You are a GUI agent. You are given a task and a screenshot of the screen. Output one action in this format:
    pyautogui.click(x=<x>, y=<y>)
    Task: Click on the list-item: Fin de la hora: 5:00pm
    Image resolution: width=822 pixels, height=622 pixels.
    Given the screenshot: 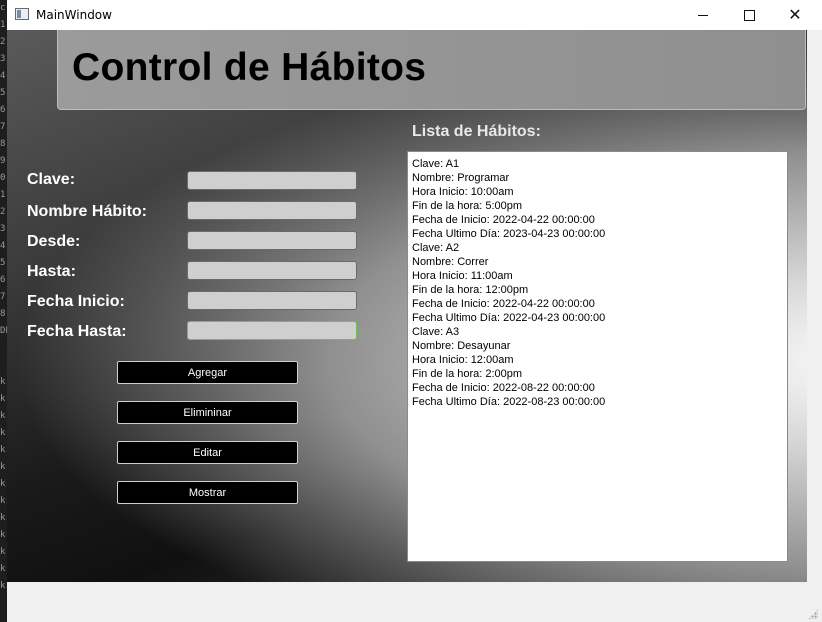 What is the action you would take?
    pyautogui.click(x=597, y=206)
    